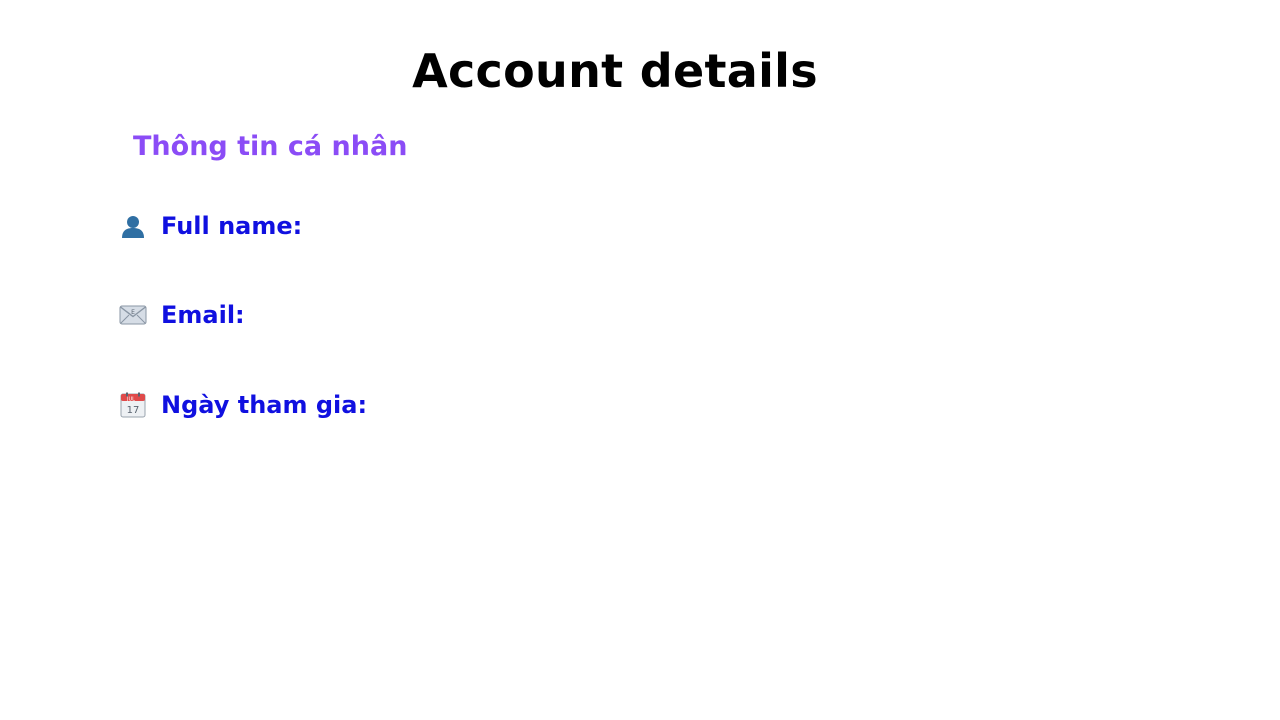  What do you see at coordinates (232, 226) in the screenshot?
I see `full-name-label: Full name:` at bounding box center [232, 226].